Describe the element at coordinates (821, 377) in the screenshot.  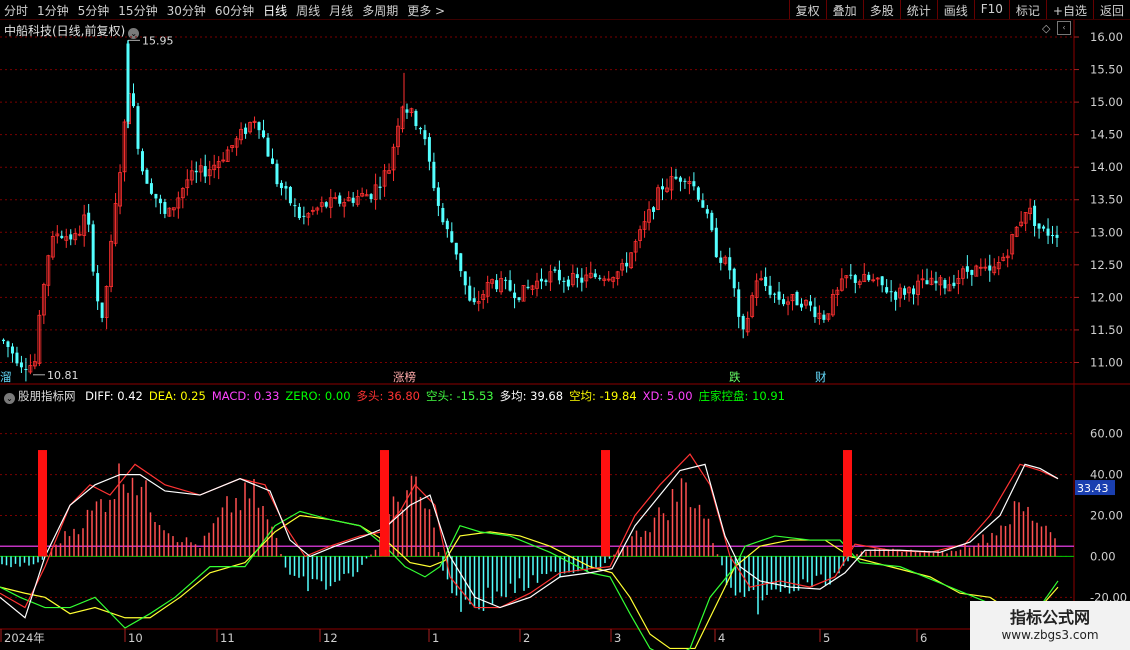
I see `signal-tag-3: 财` at that location.